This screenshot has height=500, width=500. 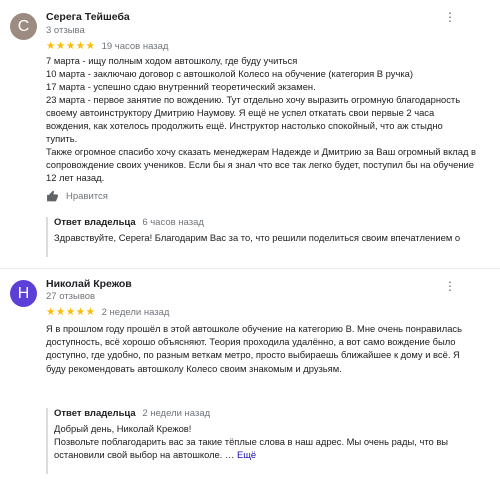 What do you see at coordinates (23, 293) in the screenshot?
I see `avatar: Н` at bounding box center [23, 293].